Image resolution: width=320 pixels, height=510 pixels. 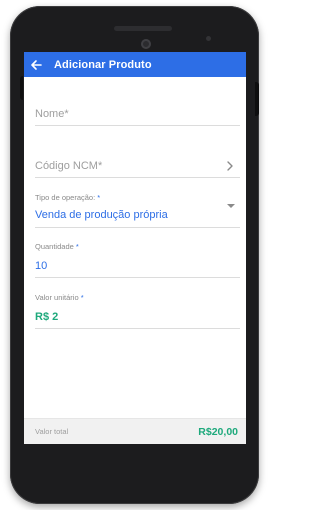 I want to click on name-field: Nome*, so click(x=137, y=115).